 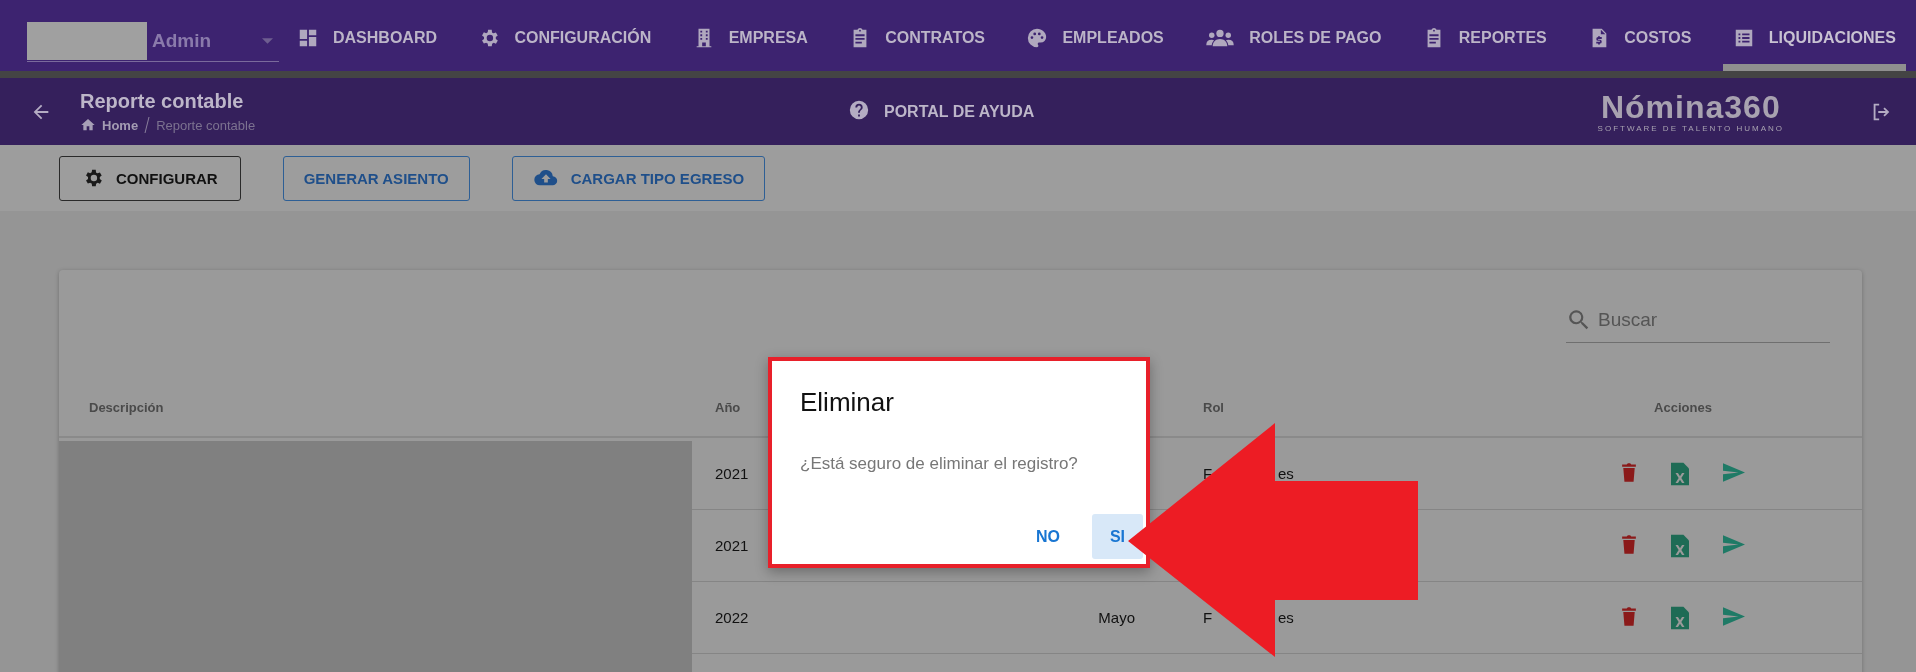 I want to click on nav-tab: COSTOS, so click(x=1640, y=35).